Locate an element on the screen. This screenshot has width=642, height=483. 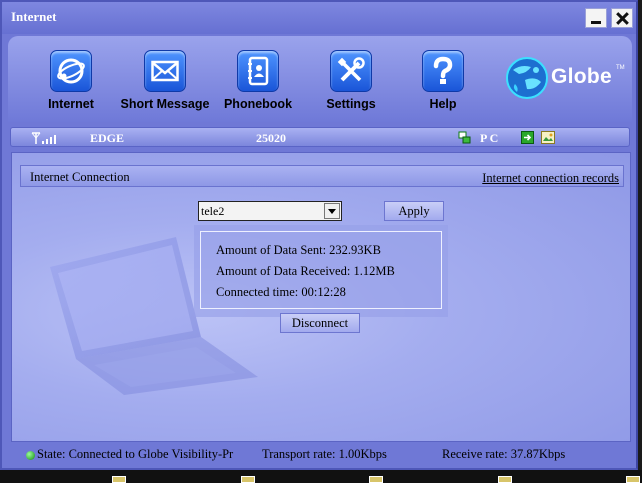
window-title: Internet is located at coordinates (34, 16).